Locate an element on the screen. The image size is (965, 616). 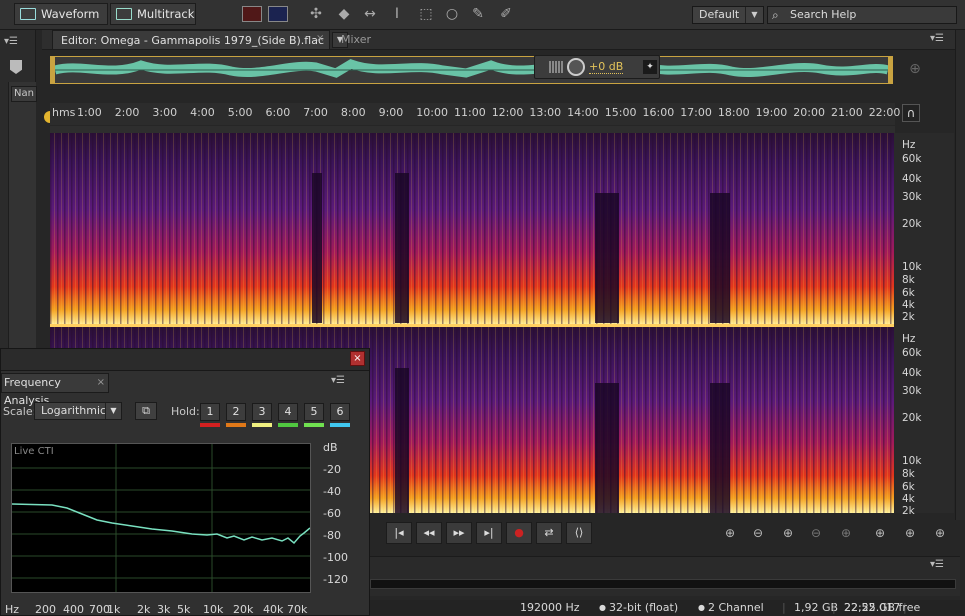
zoom-in-right-icon: ⊕ is located at coordinates (940, 533).